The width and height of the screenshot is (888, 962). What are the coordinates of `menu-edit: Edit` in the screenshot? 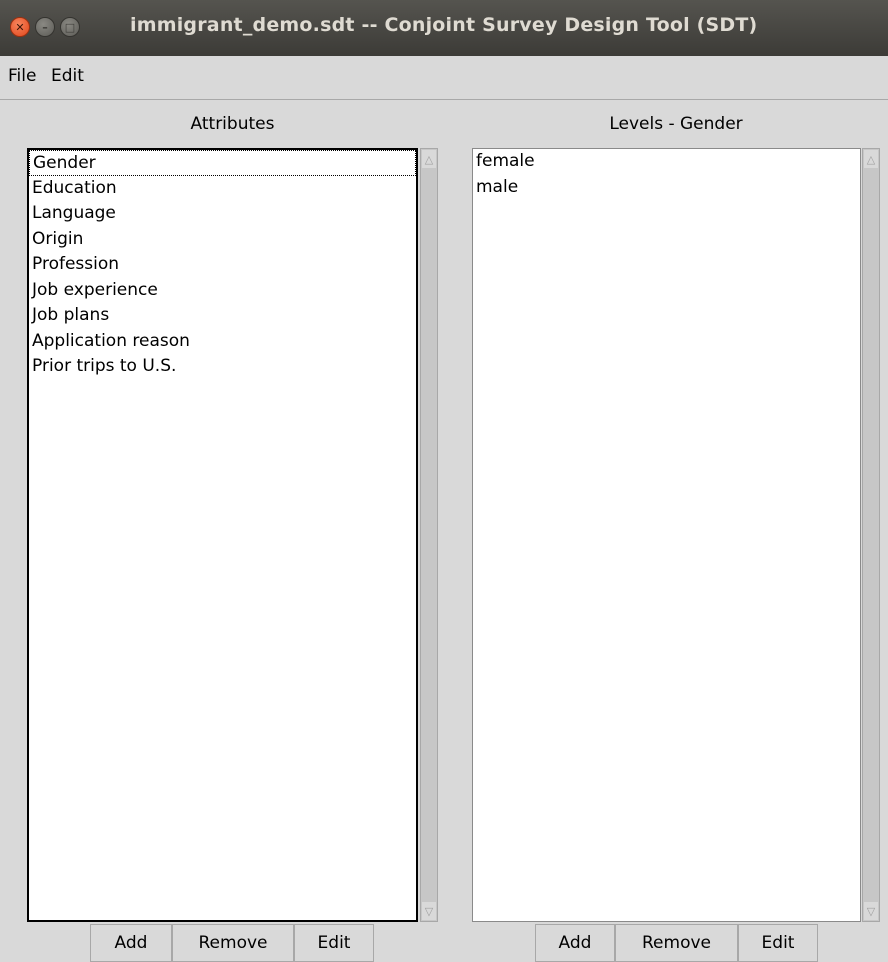 It's located at (67, 76).